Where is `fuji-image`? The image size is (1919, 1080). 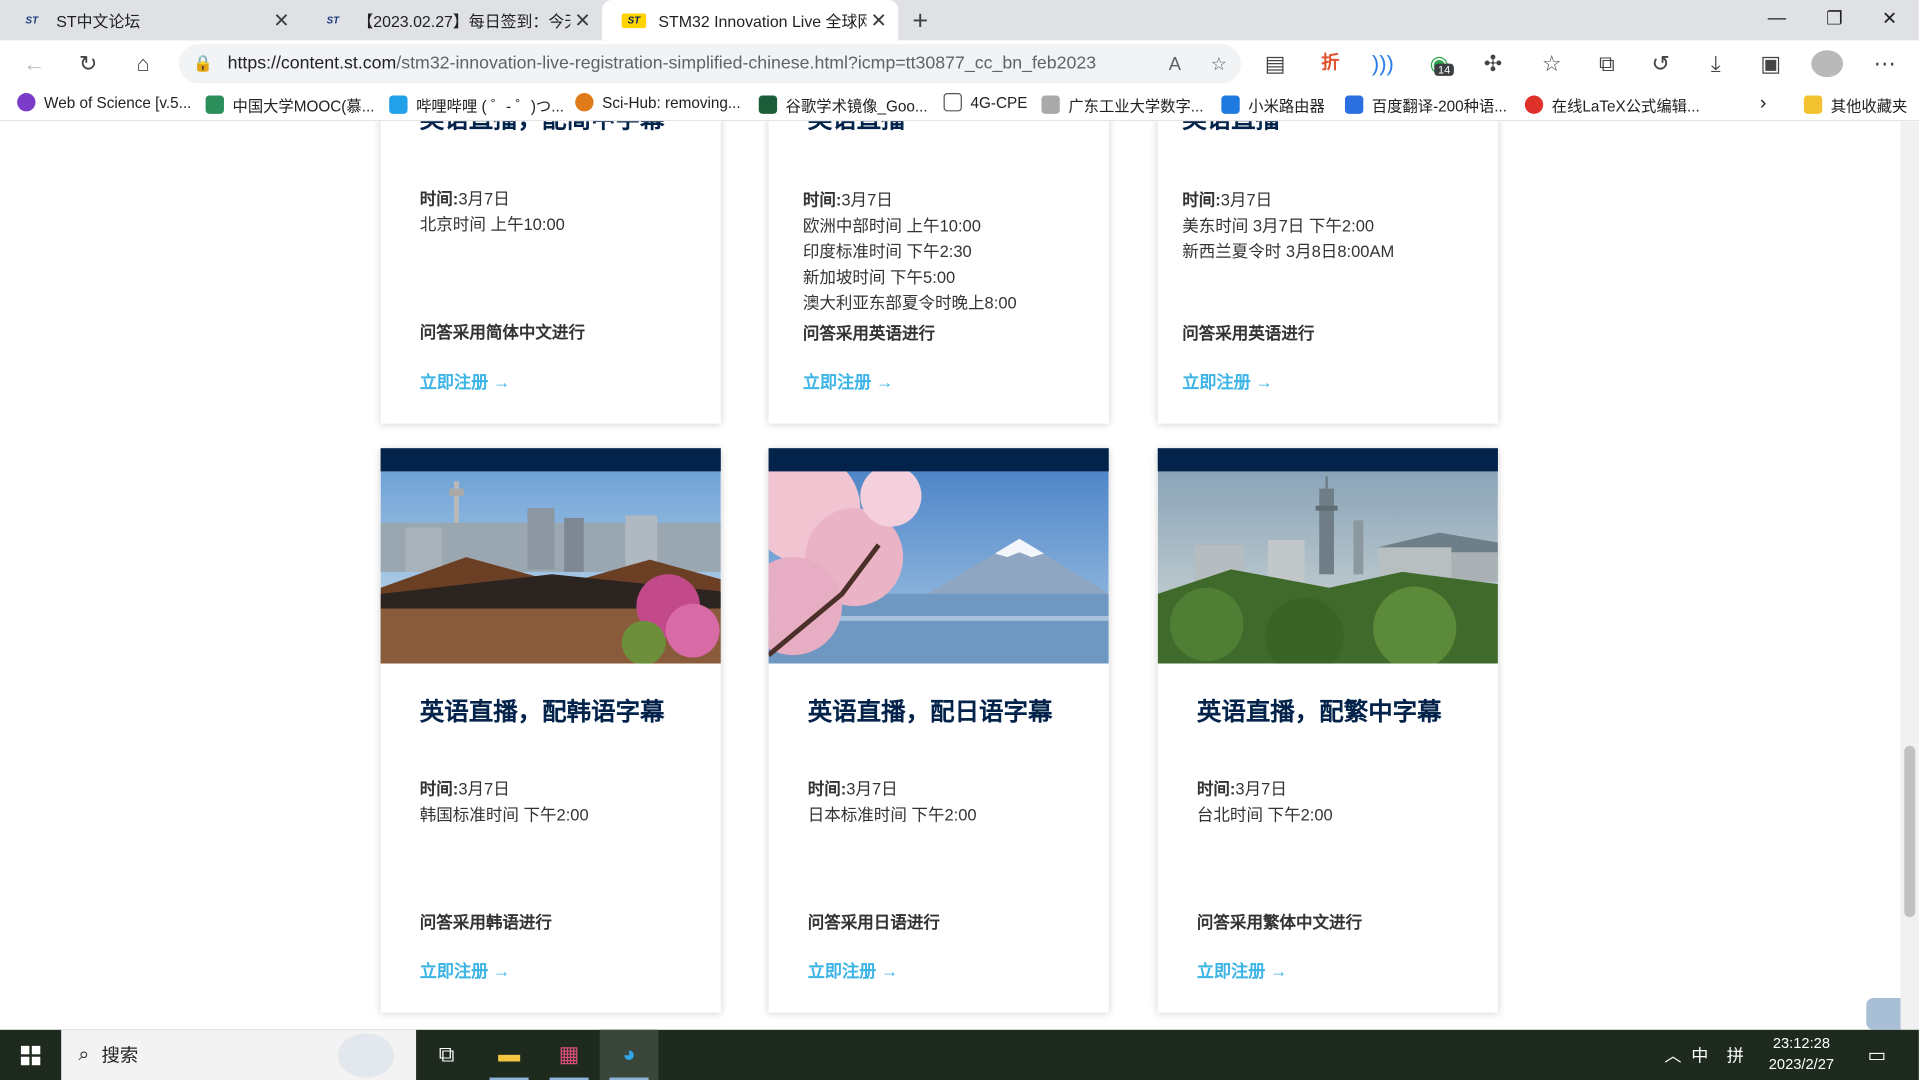
fuji-image is located at coordinates (938, 567).